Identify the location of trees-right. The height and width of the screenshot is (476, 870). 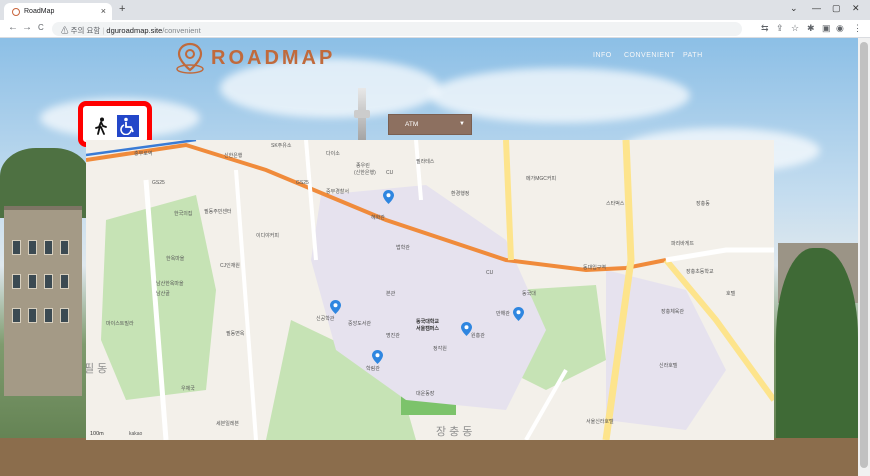
(817, 348).